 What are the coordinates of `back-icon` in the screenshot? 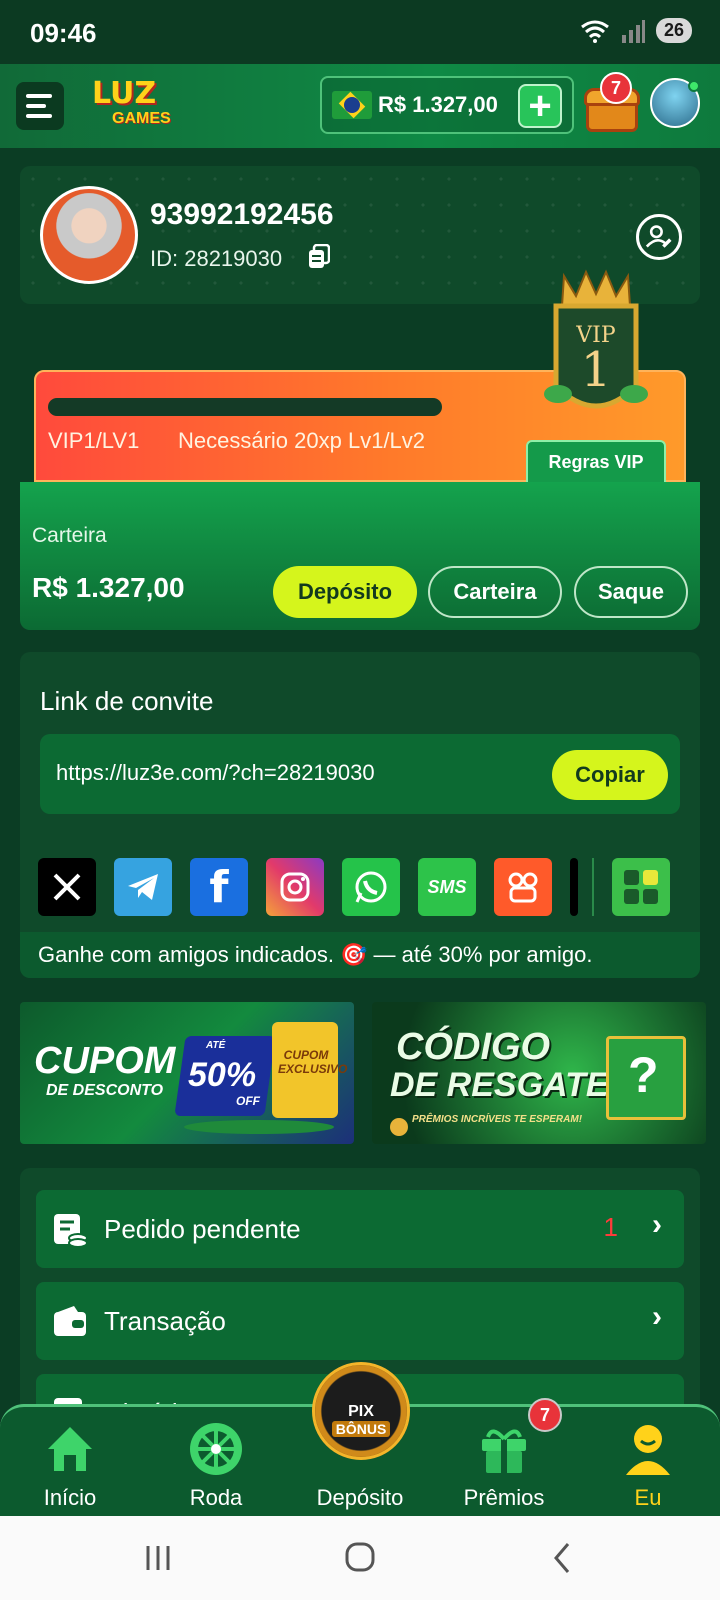 It's located at (563, 1558).